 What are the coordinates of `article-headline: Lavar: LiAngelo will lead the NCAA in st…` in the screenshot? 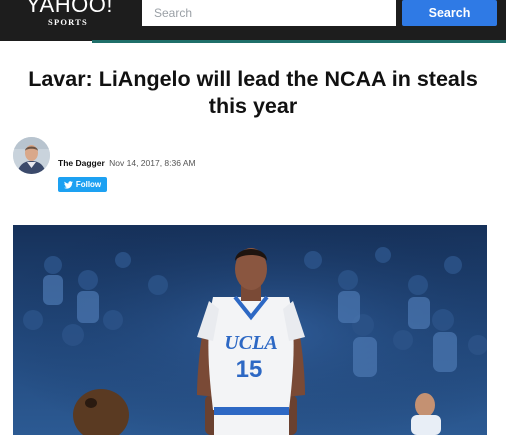 It's located at (253, 92).